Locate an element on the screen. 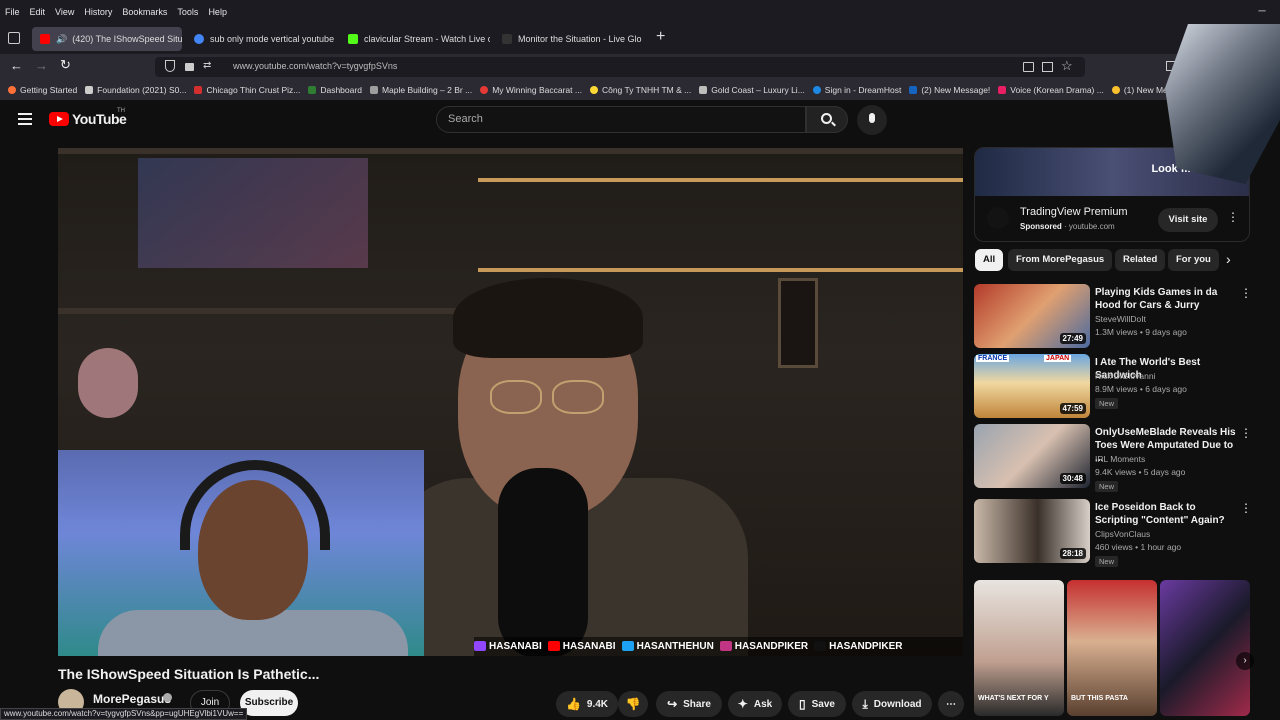 The height and width of the screenshot is (720, 1280). menu-view: View is located at coordinates (64, 12).